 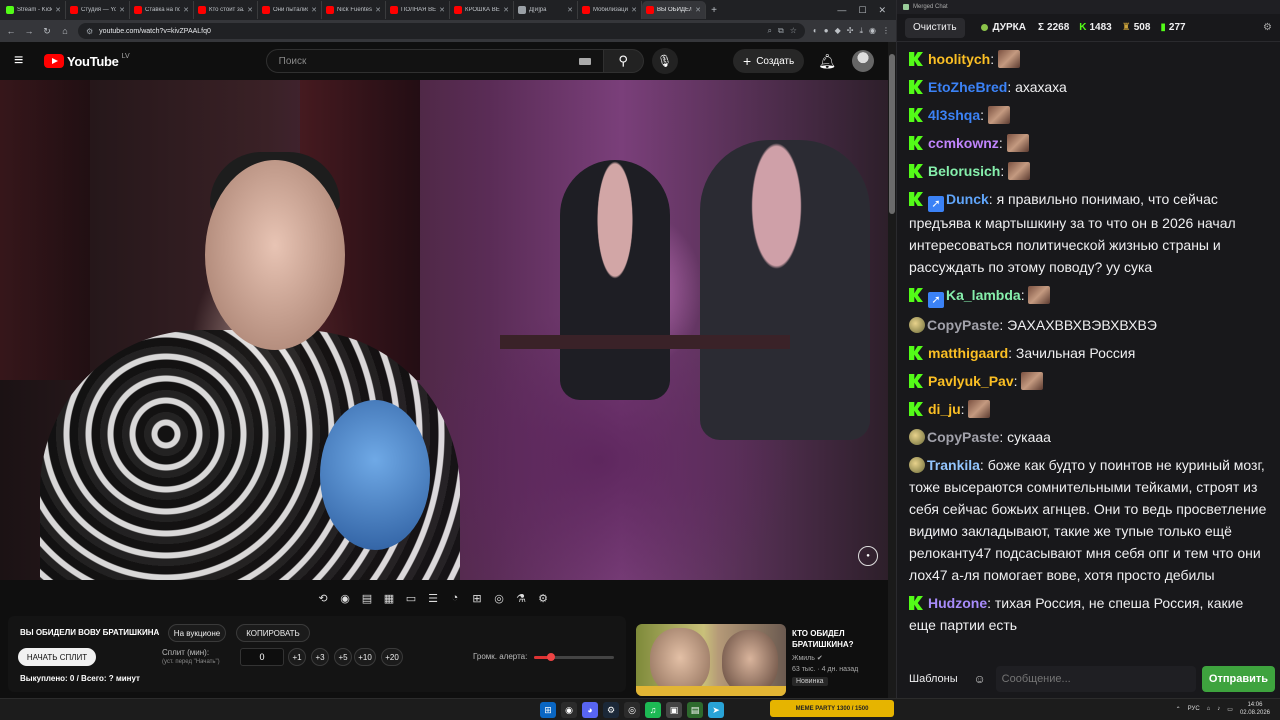 What do you see at coordinates (711, 660) in the screenshot?
I see `video-thumbnail` at bounding box center [711, 660].